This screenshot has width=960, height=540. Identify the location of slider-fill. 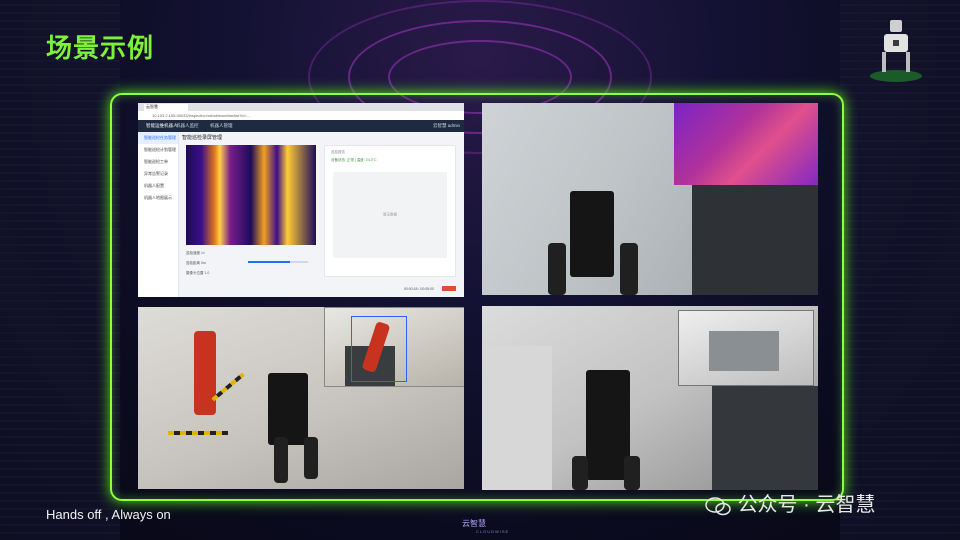
(269, 262).